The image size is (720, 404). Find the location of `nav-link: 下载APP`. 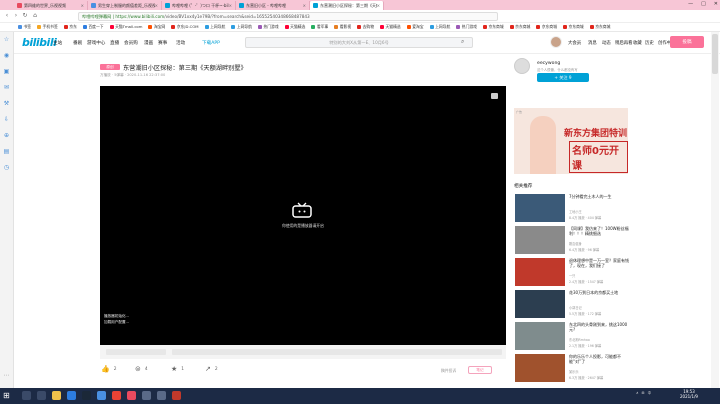

nav-link: 下载APP is located at coordinates (211, 43).